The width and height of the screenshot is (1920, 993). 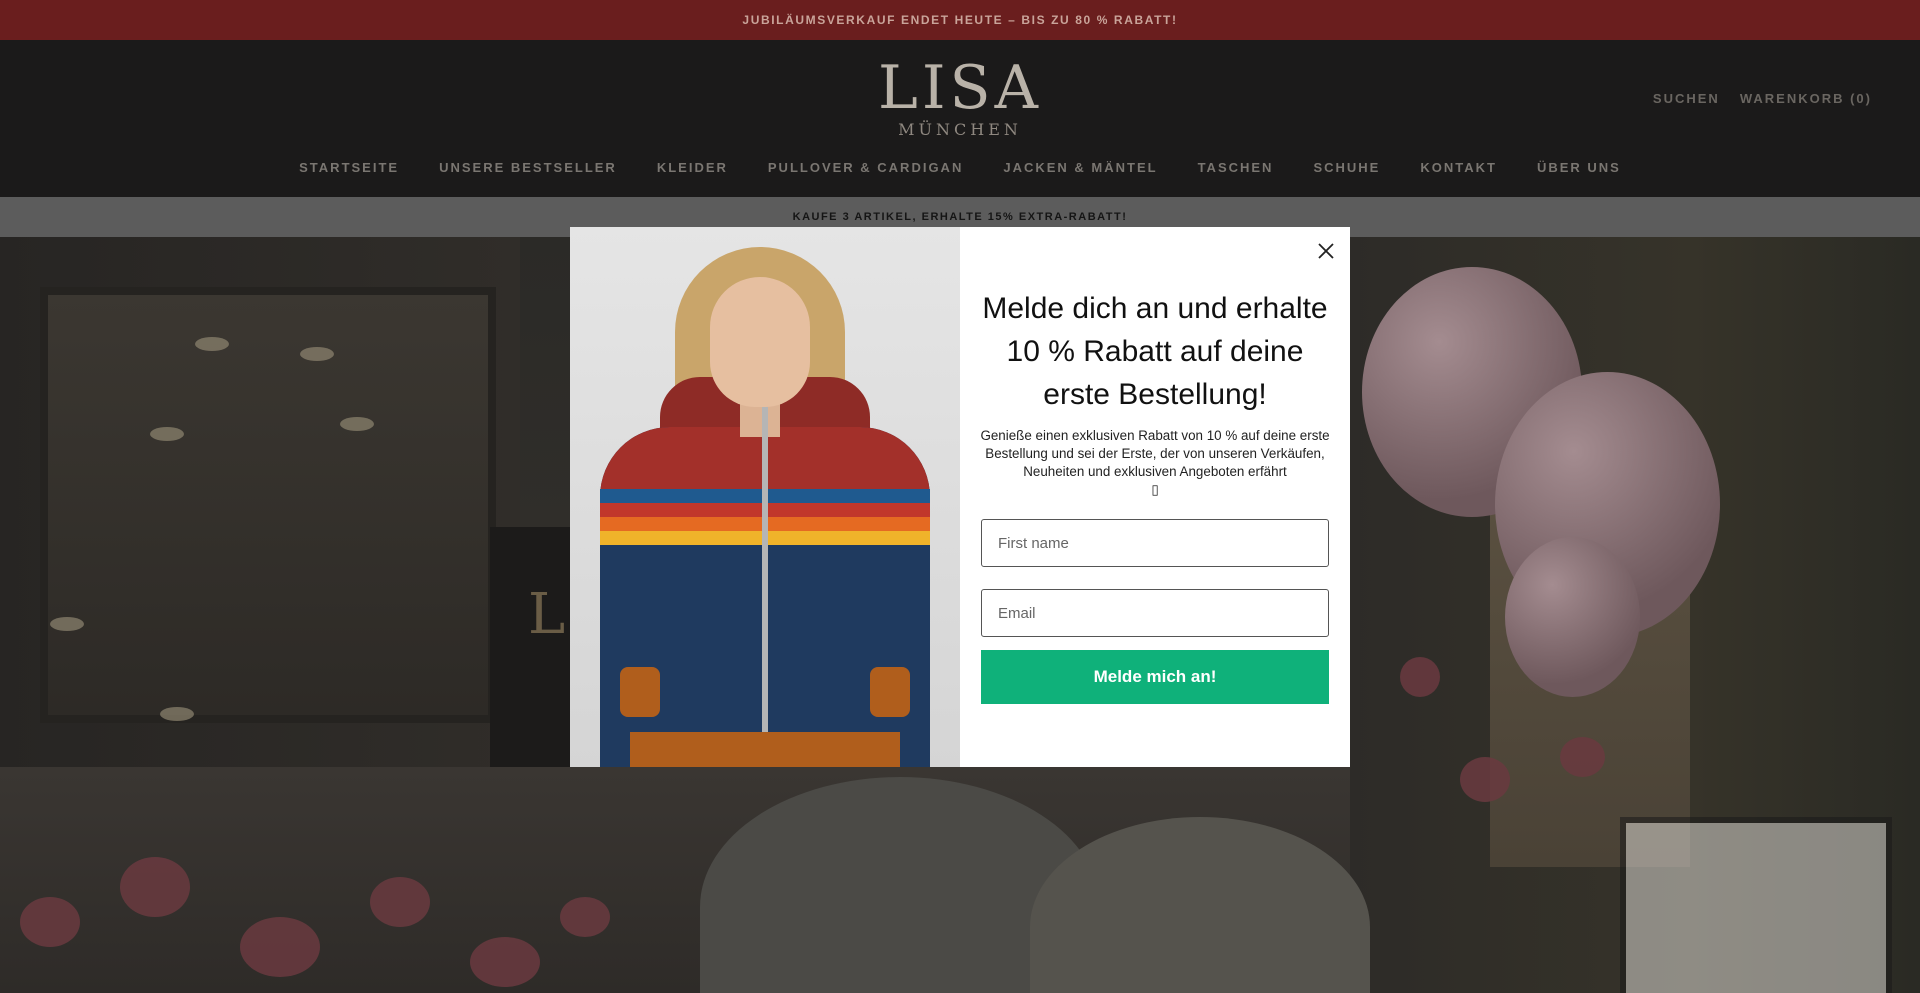 What do you see at coordinates (1326, 251) in the screenshot?
I see `close-icon` at bounding box center [1326, 251].